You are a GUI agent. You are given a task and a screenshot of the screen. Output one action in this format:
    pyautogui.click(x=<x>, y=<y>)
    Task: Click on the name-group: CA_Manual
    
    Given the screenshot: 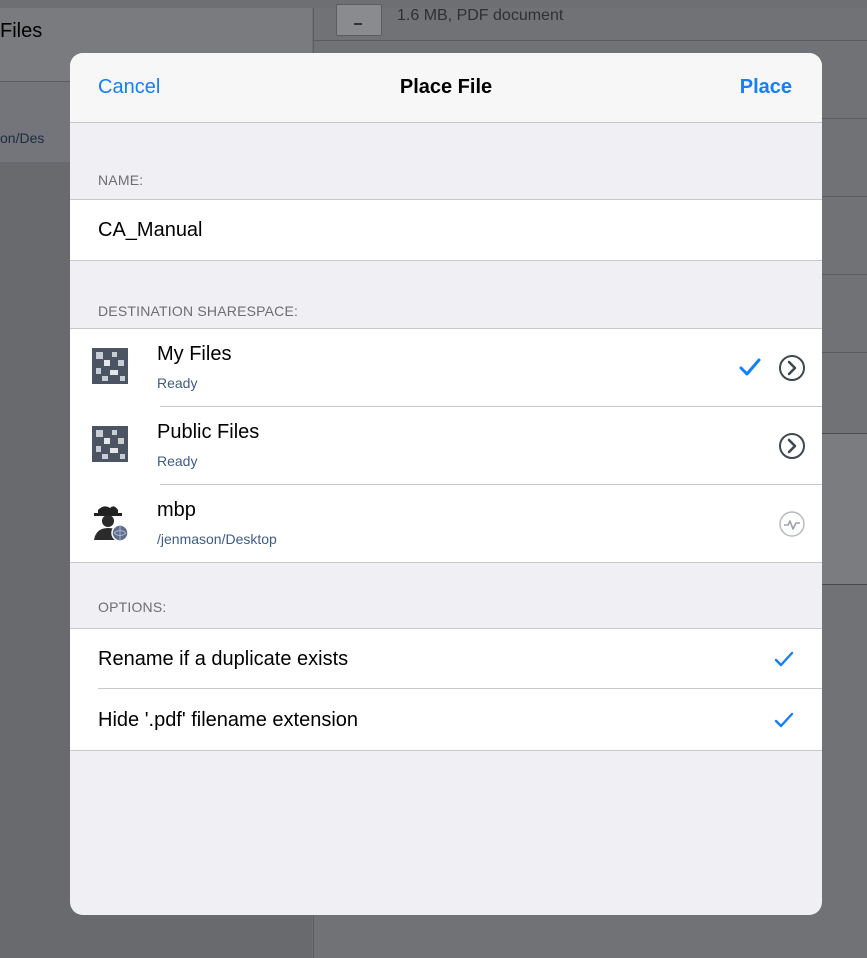 What is the action you would take?
    pyautogui.click(x=446, y=230)
    